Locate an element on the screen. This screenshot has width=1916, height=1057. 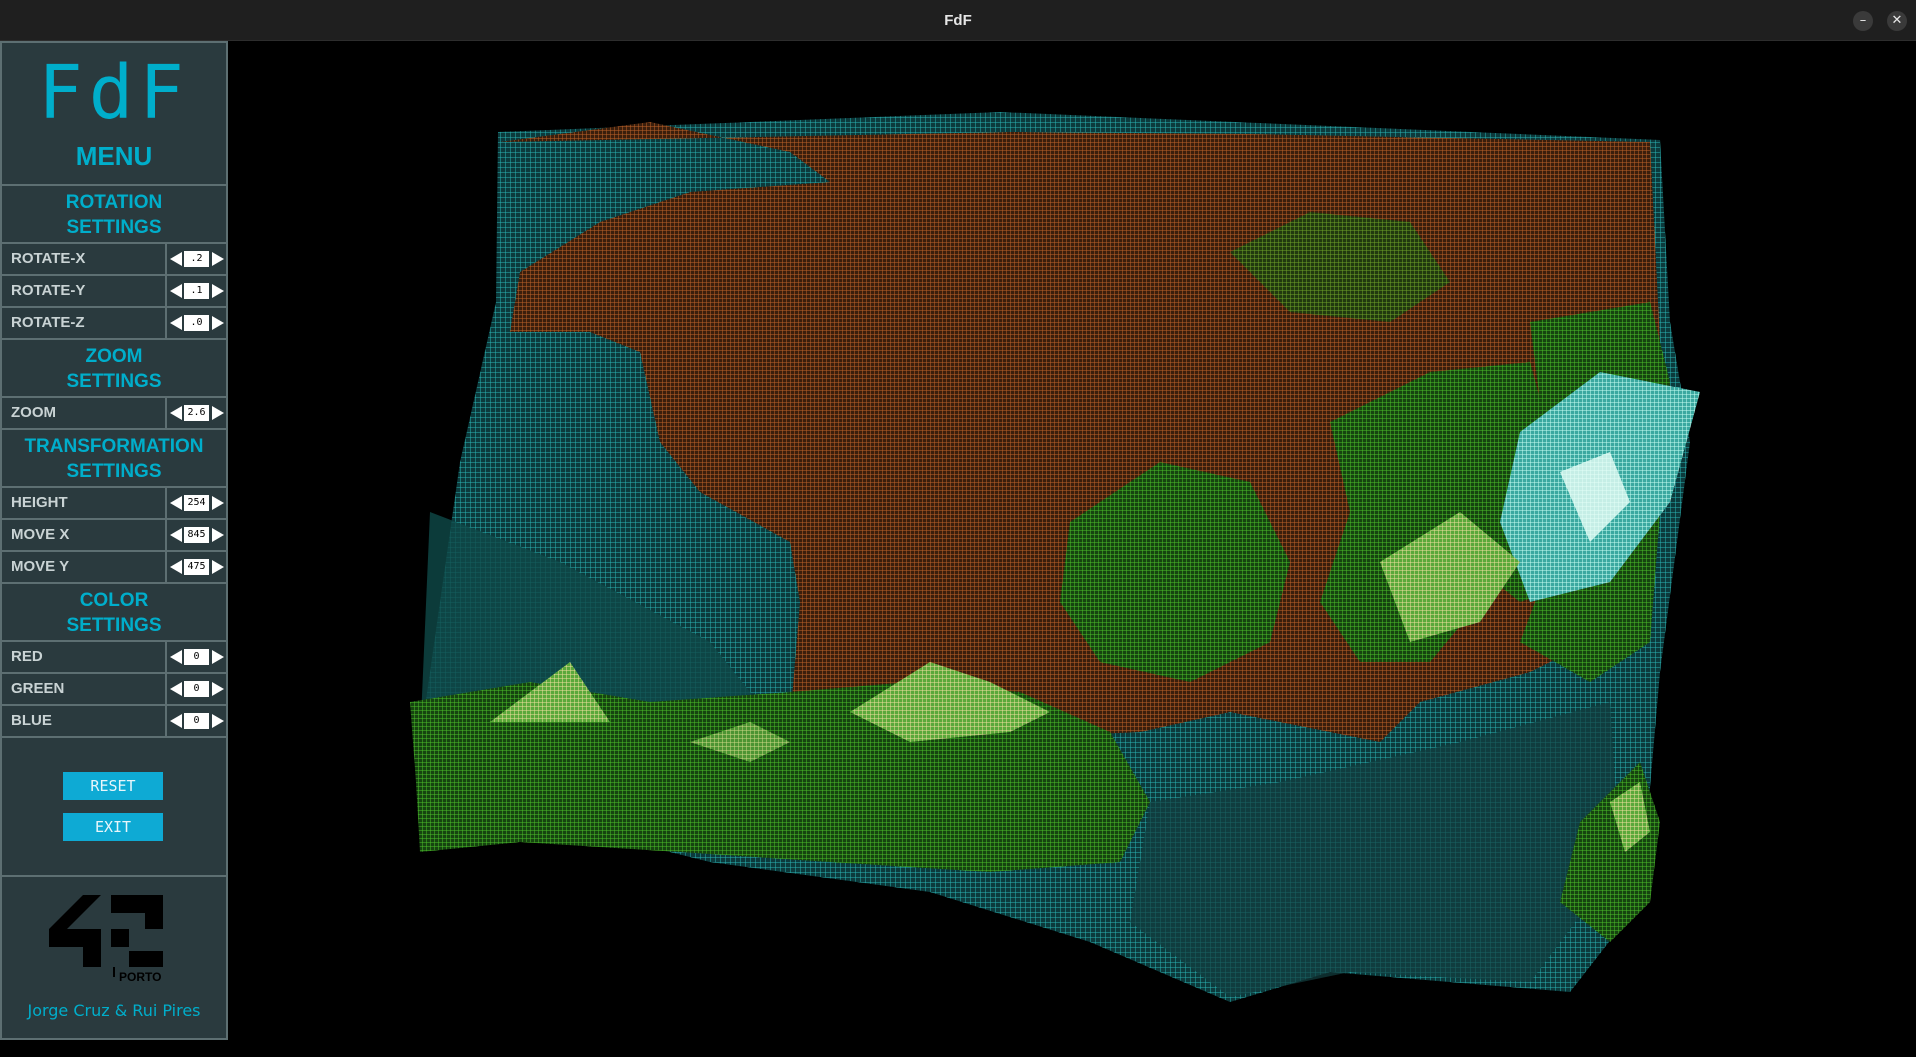
minimize-icon: – is located at coordinates (1863, 21).